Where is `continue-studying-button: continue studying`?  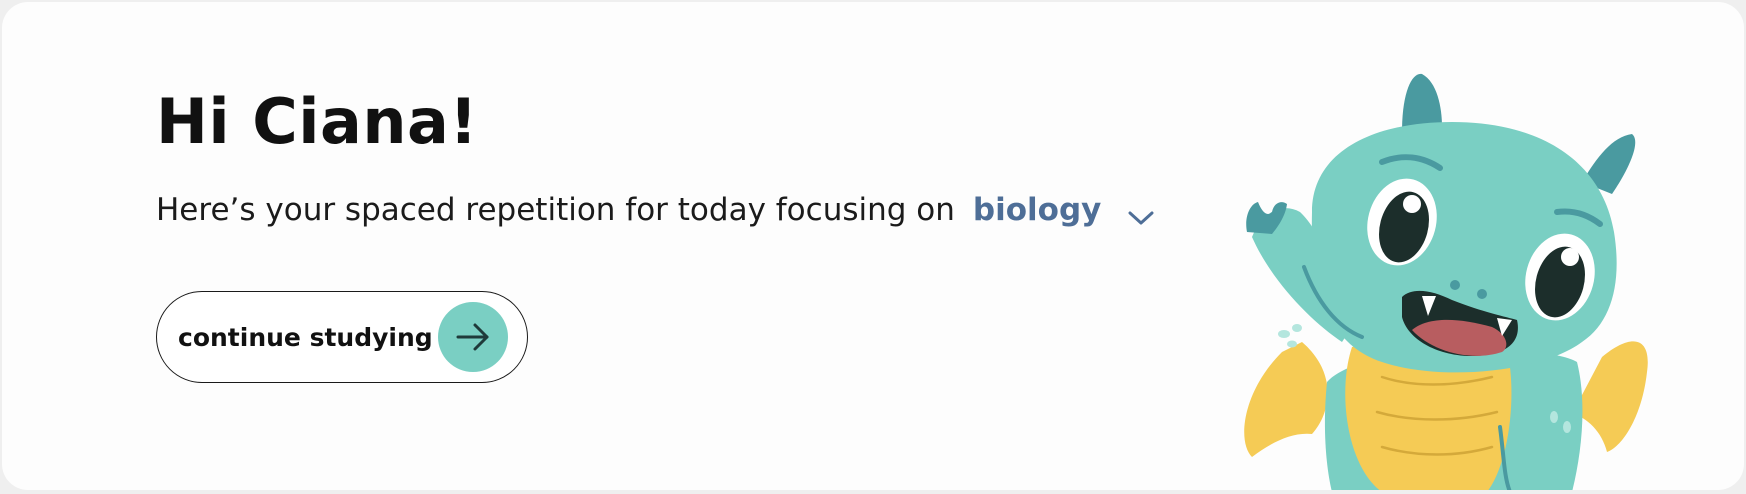
continue-studying-button: continue studying is located at coordinates (342, 337).